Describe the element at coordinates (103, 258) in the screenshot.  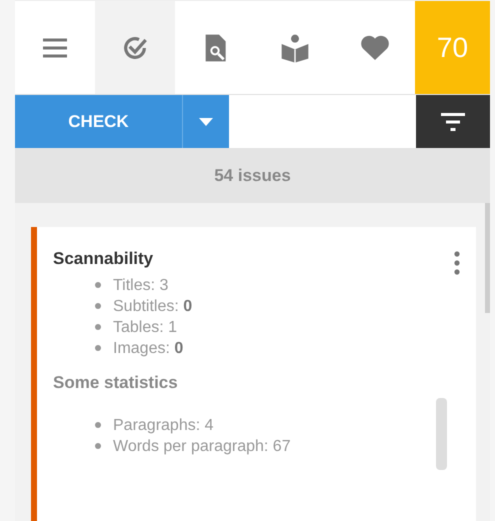
I see `section-title: Scannability` at that location.